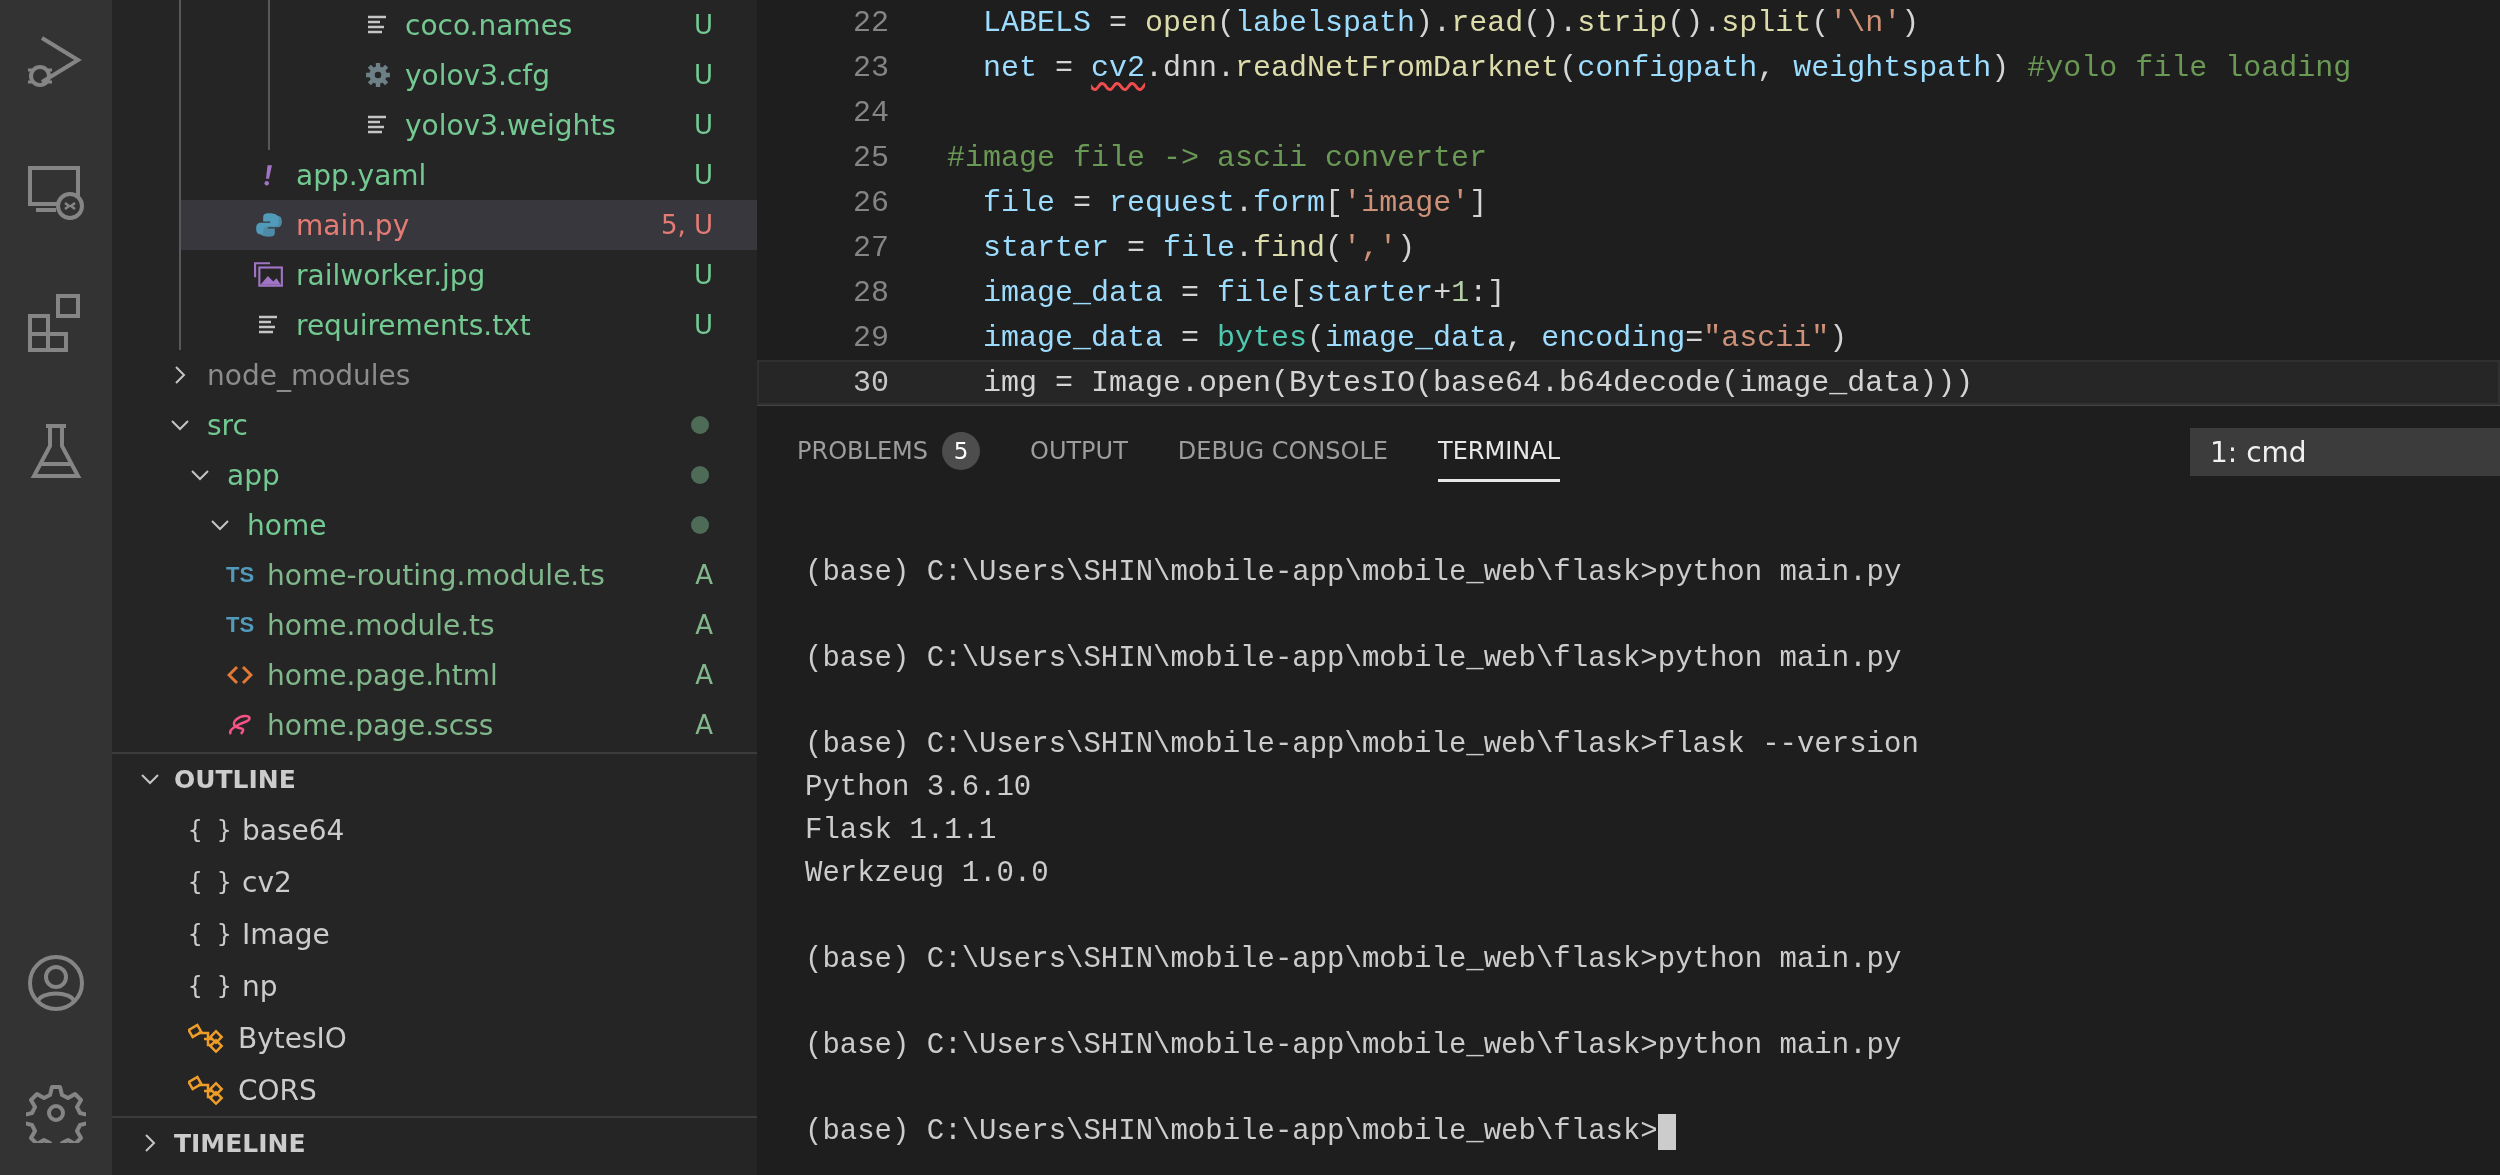  What do you see at coordinates (1231, 1132) in the screenshot?
I see `terminal-prompt: (base) C:\Users\SHIN\mobile-app\mobile_web\flask>` at bounding box center [1231, 1132].